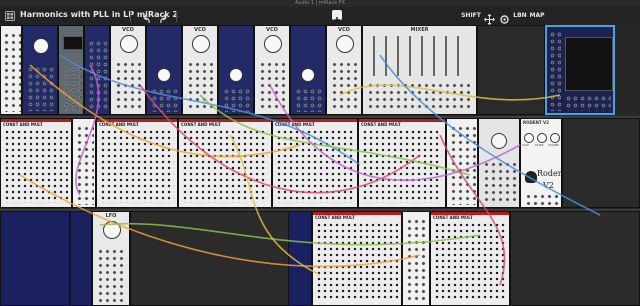 Image resolution: width=640 pixels, height=306 pixels. I want to click on lbn-button: LBN, so click(520, 15).